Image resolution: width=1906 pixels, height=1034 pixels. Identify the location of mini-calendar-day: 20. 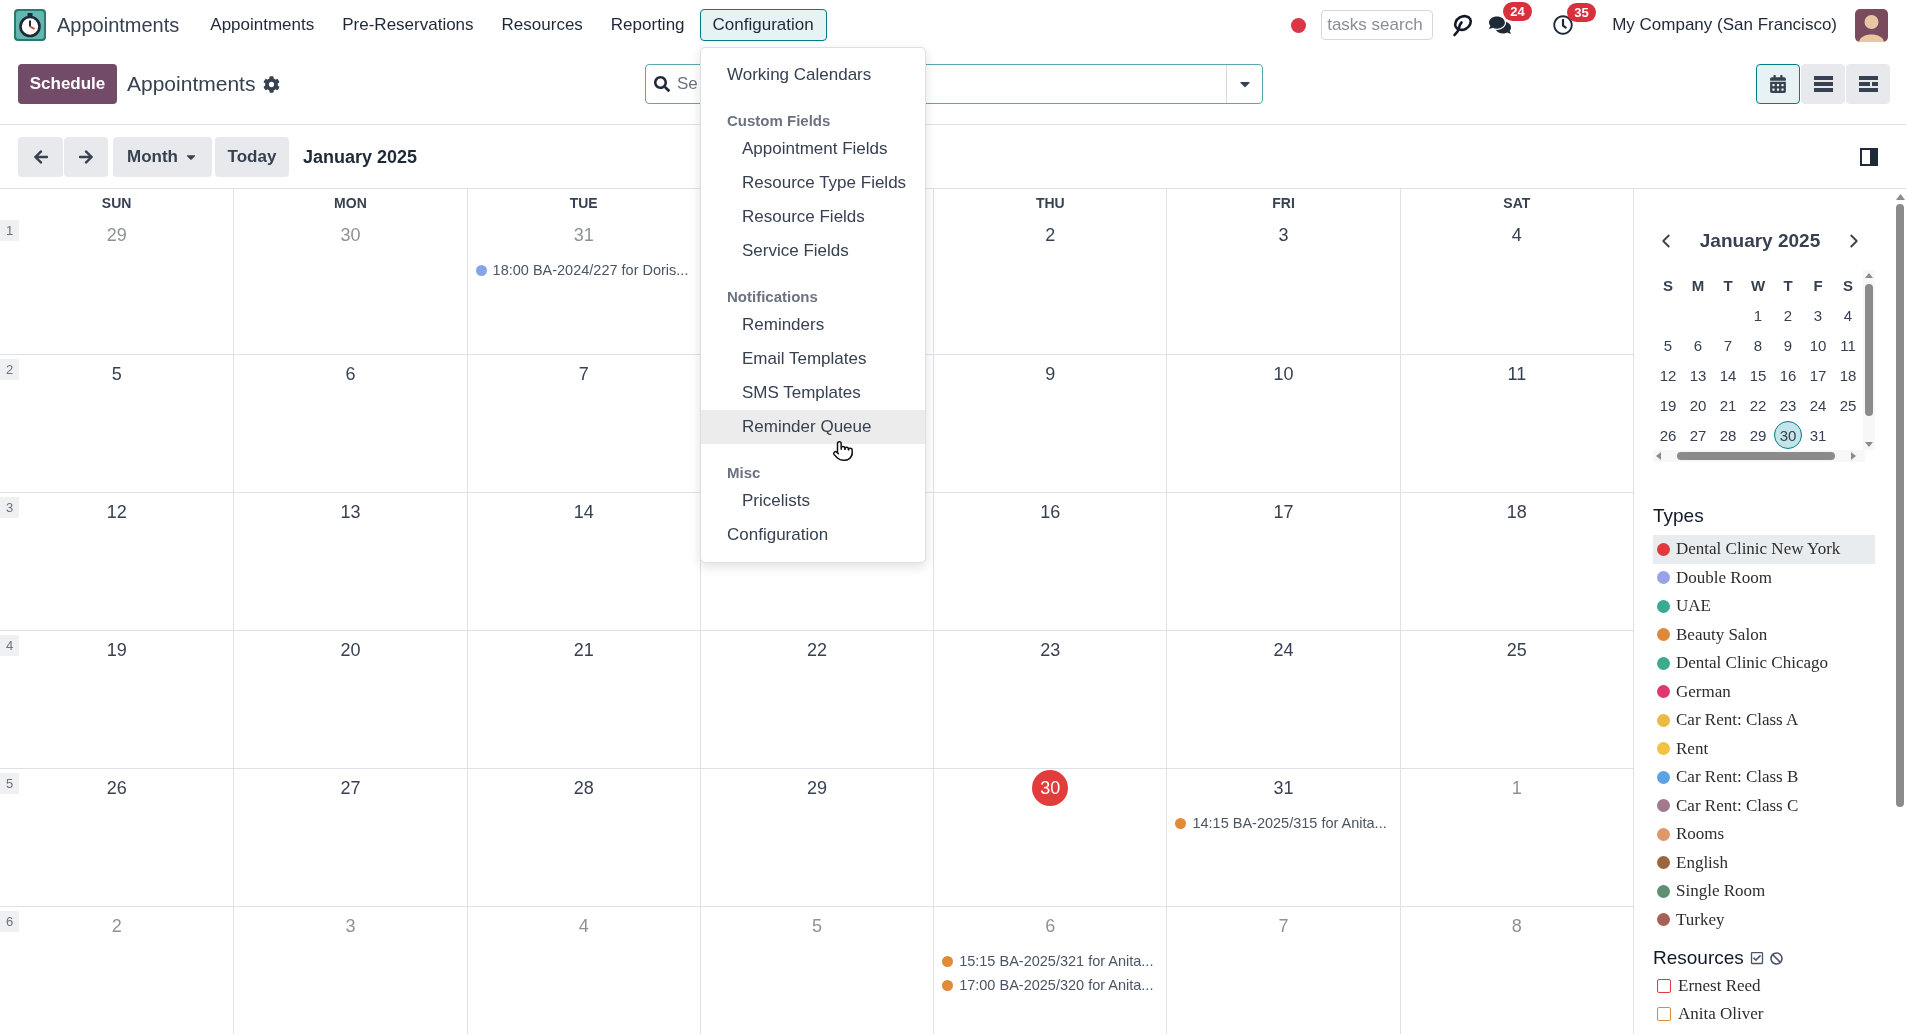
(1698, 405).